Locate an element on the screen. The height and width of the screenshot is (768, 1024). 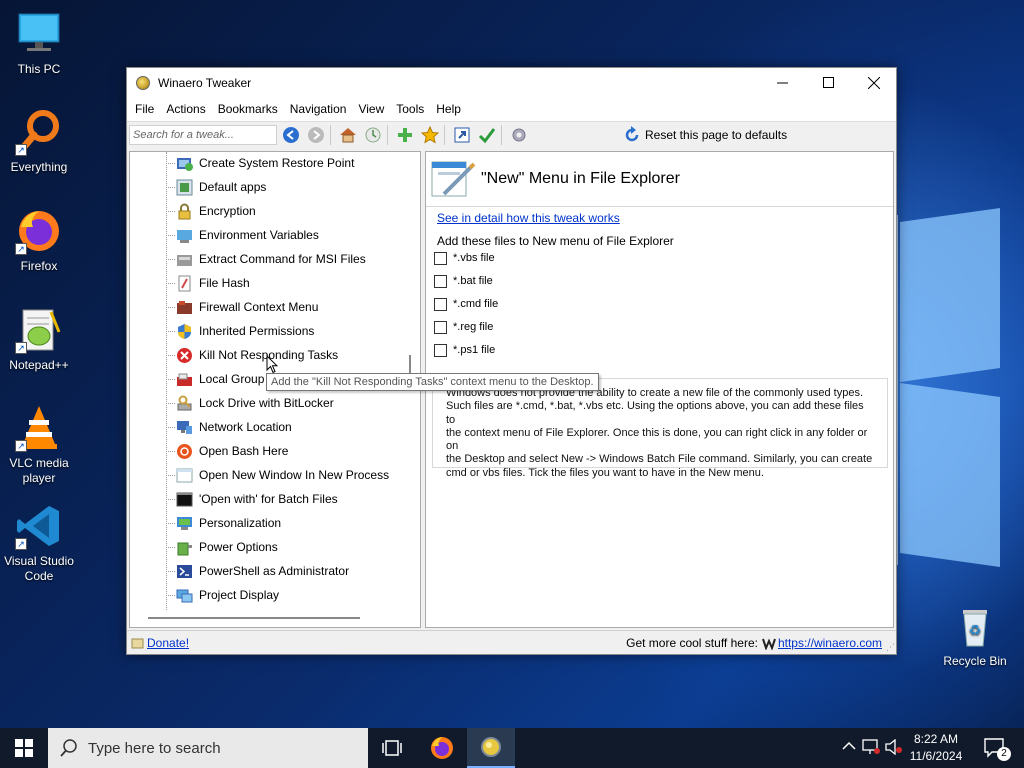
volume-tray-button is located at coordinates (894, 748).